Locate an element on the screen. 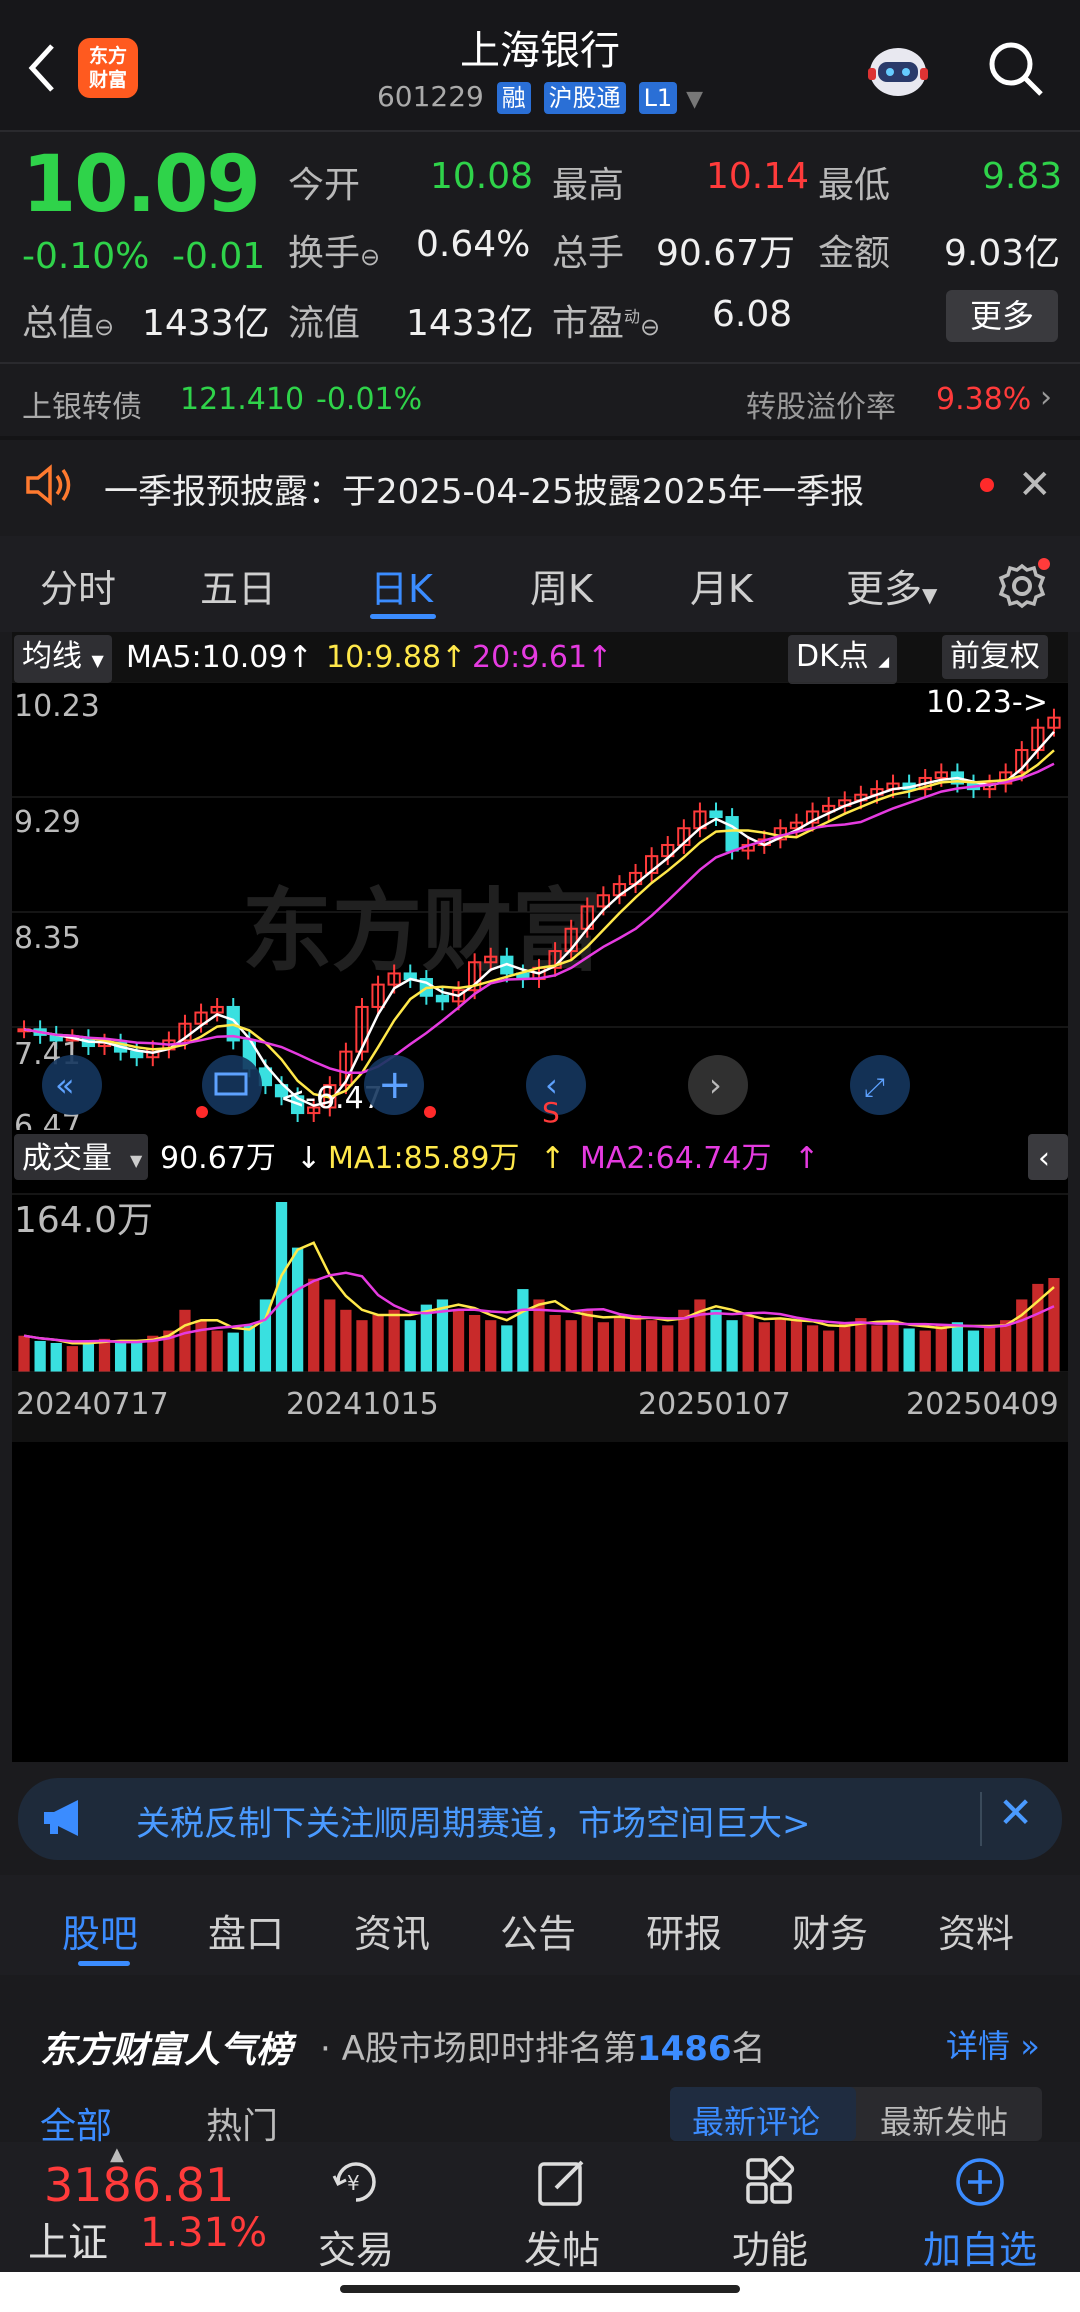 The width and height of the screenshot is (1080, 2312). function-grid-icon is located at coordinates (770, 2179).